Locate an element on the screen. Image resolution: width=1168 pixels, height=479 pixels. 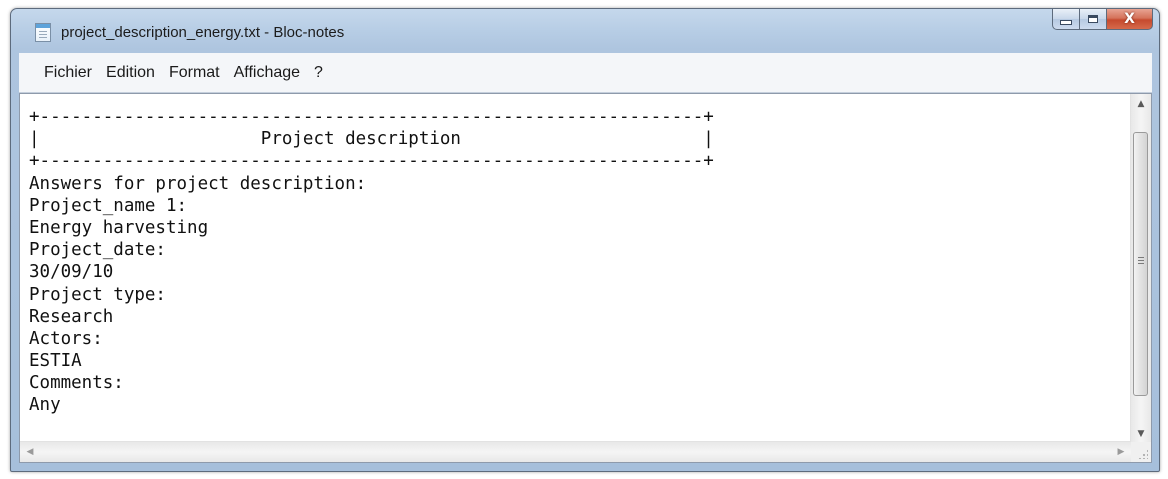
minimize-icon is located at coordinates (1066, 22).